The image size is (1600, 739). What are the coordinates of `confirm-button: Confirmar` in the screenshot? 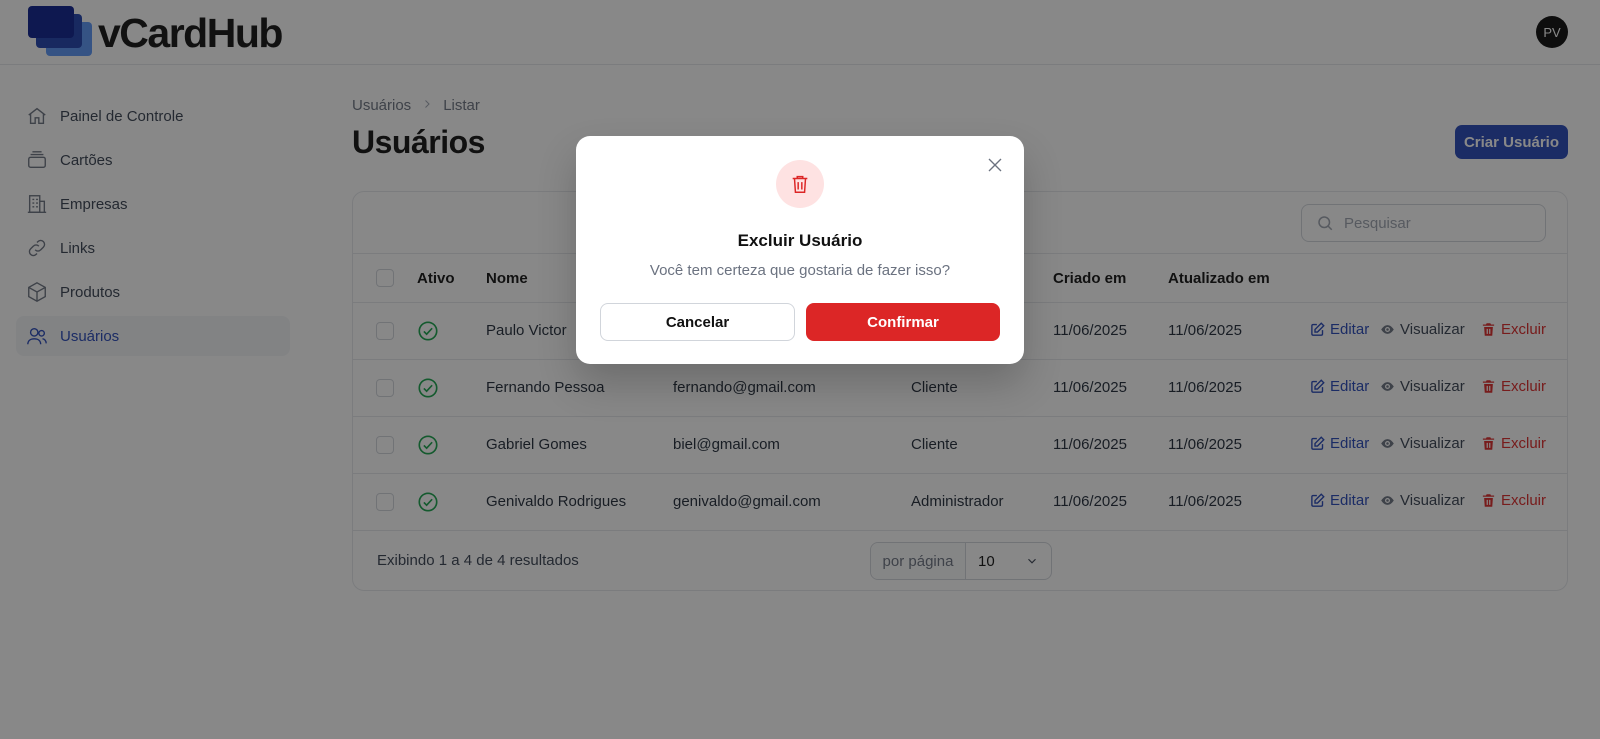 It's located at (903, 322).